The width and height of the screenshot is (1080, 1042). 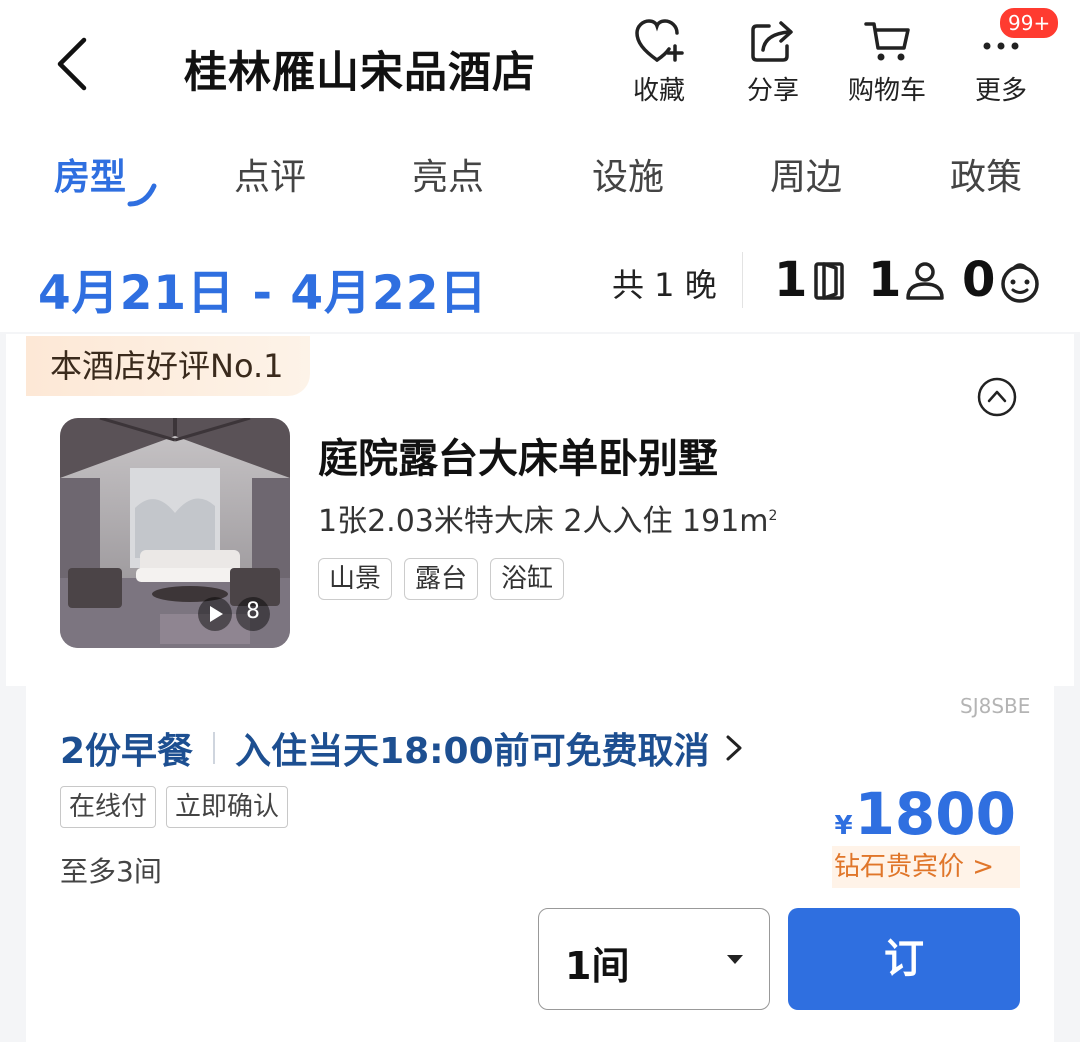 I want to click on caret-down-icon, so click(x=735, y=959).